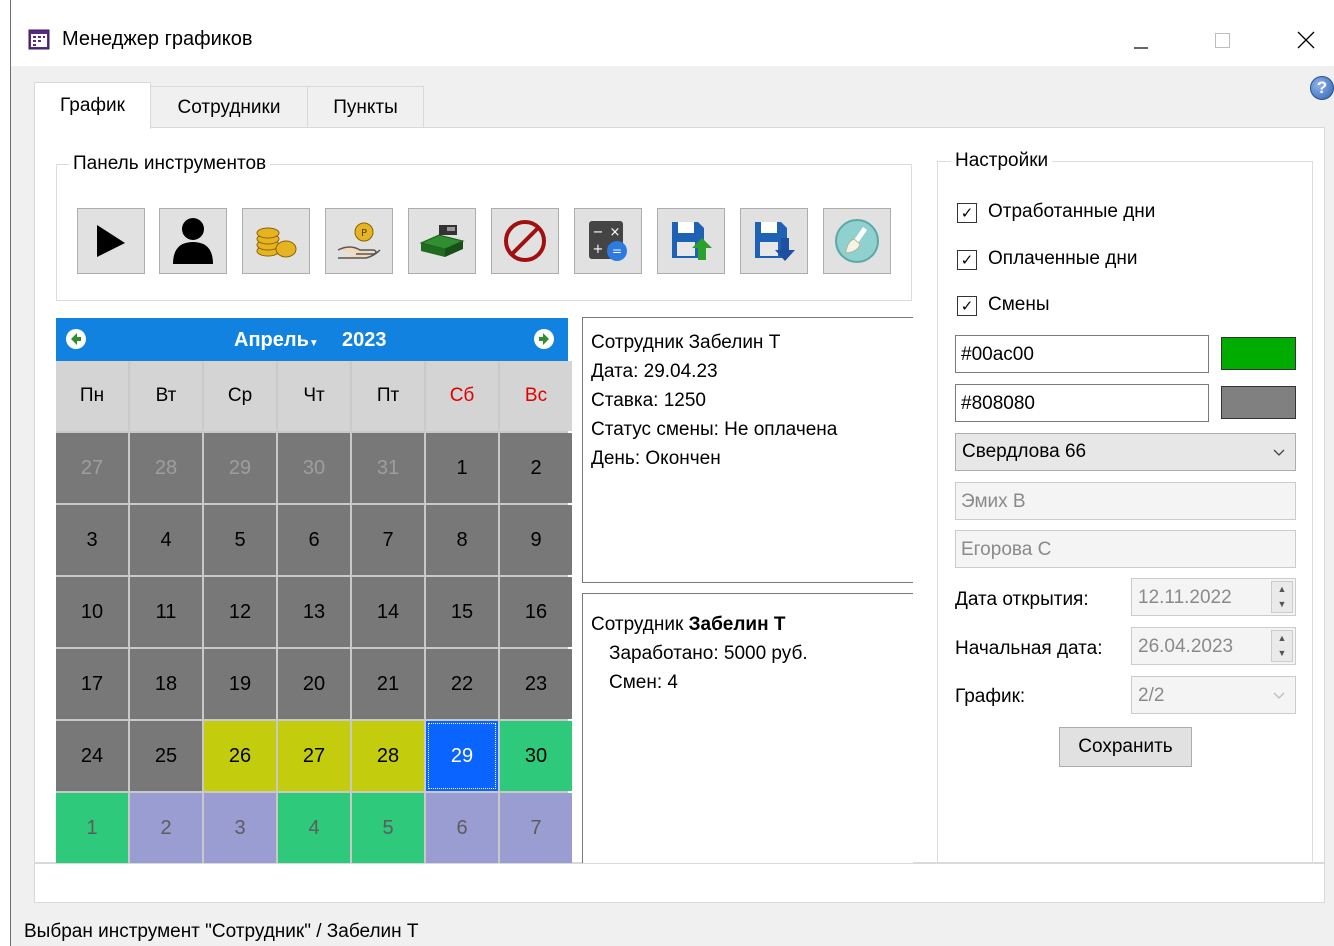  I want to click on employee2-field: Егорова С, so click(1125, 549).